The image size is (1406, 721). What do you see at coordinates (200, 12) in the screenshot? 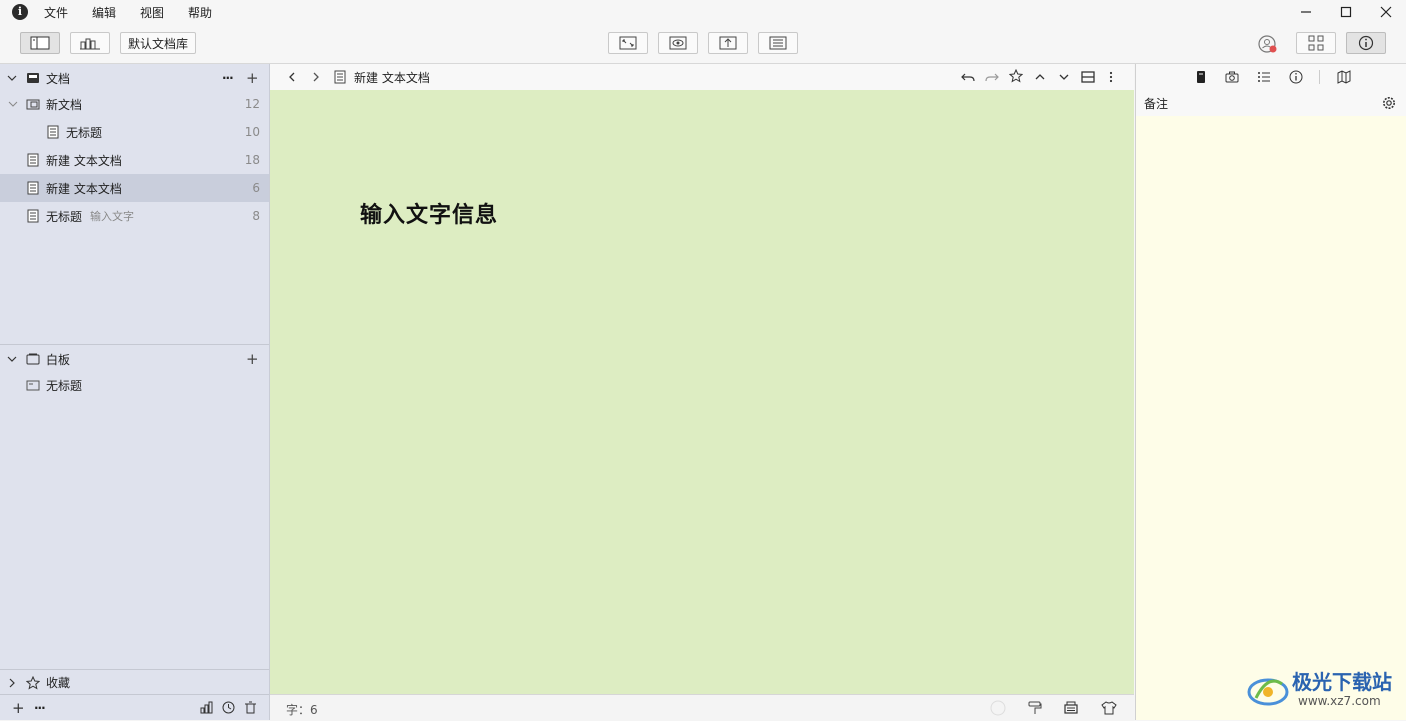
I see `menu-help: 帮助` at bounding box center [200, 12].